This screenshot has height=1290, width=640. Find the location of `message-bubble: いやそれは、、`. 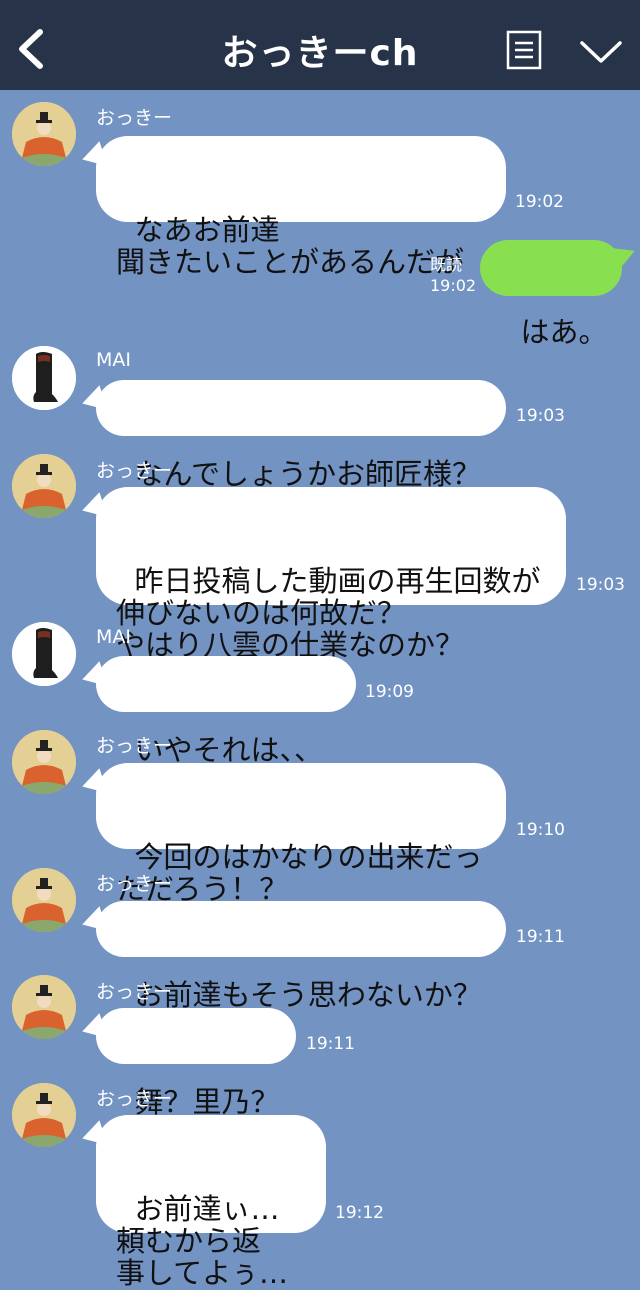

message-bubble: いやそれは、、 is located at coordinates (217, 711).